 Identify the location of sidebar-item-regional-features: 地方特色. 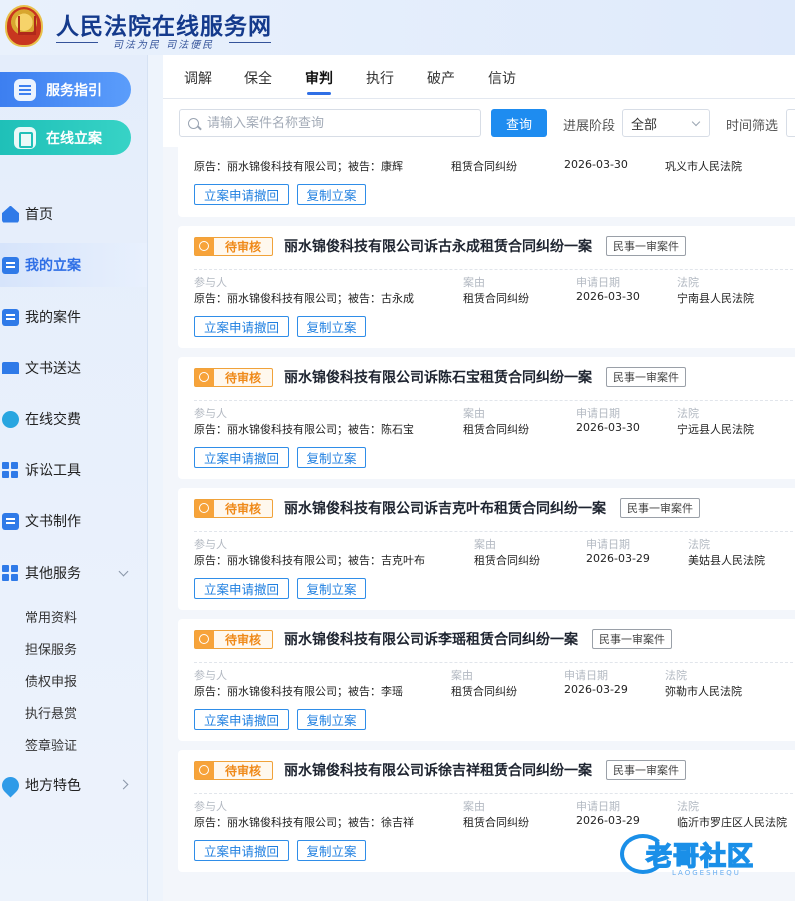
(73, 785).